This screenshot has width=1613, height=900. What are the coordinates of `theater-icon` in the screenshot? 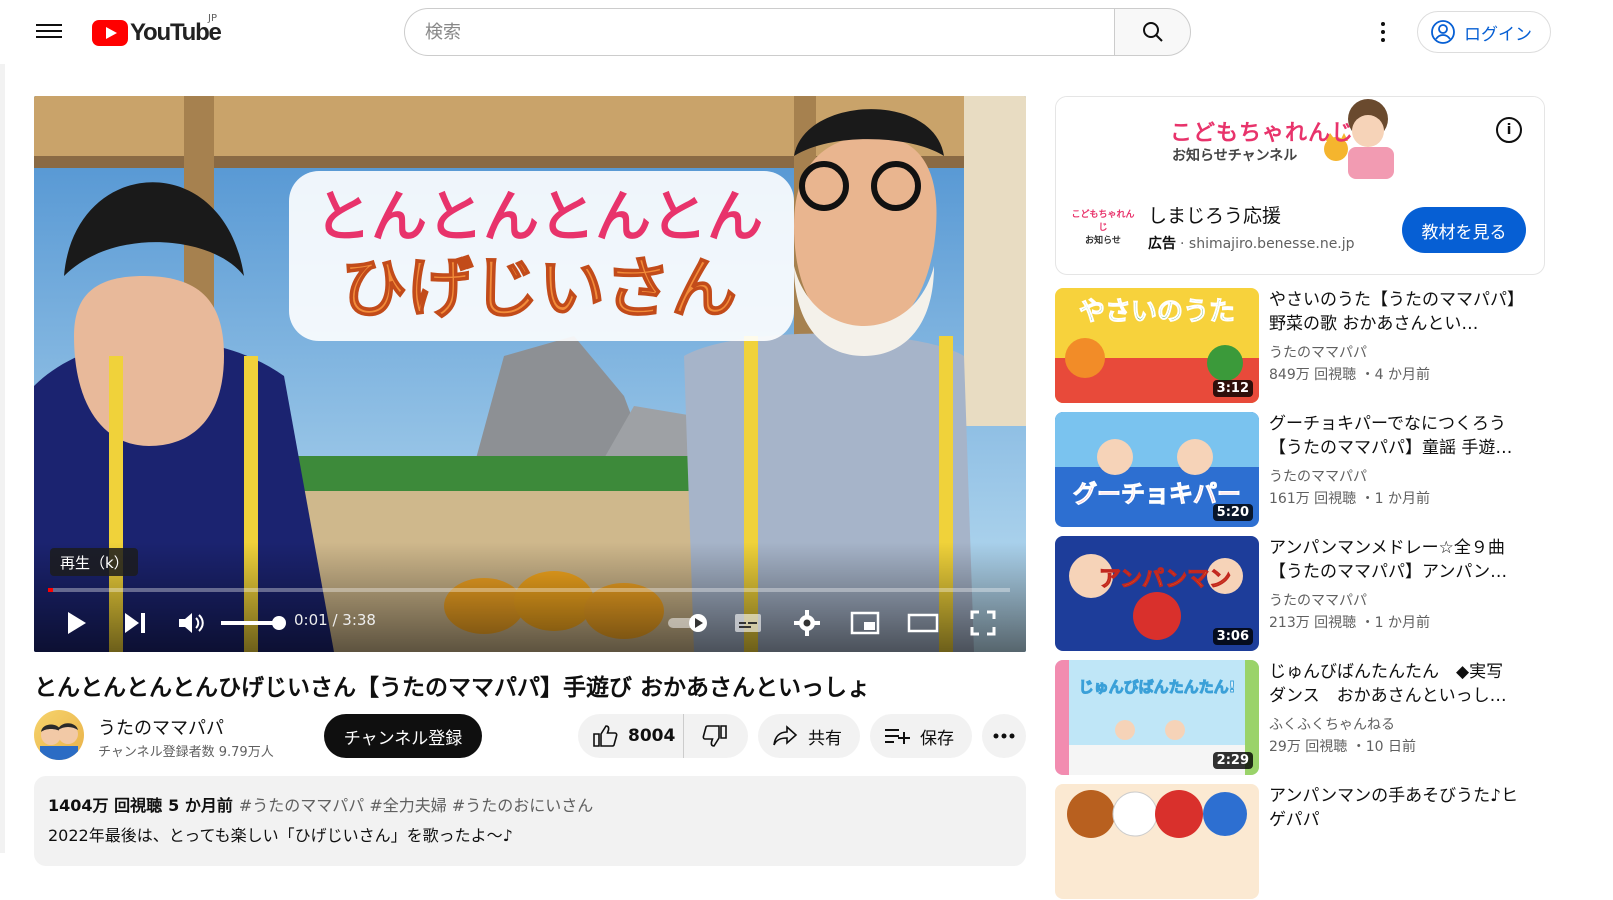 It's located at (923, 623).